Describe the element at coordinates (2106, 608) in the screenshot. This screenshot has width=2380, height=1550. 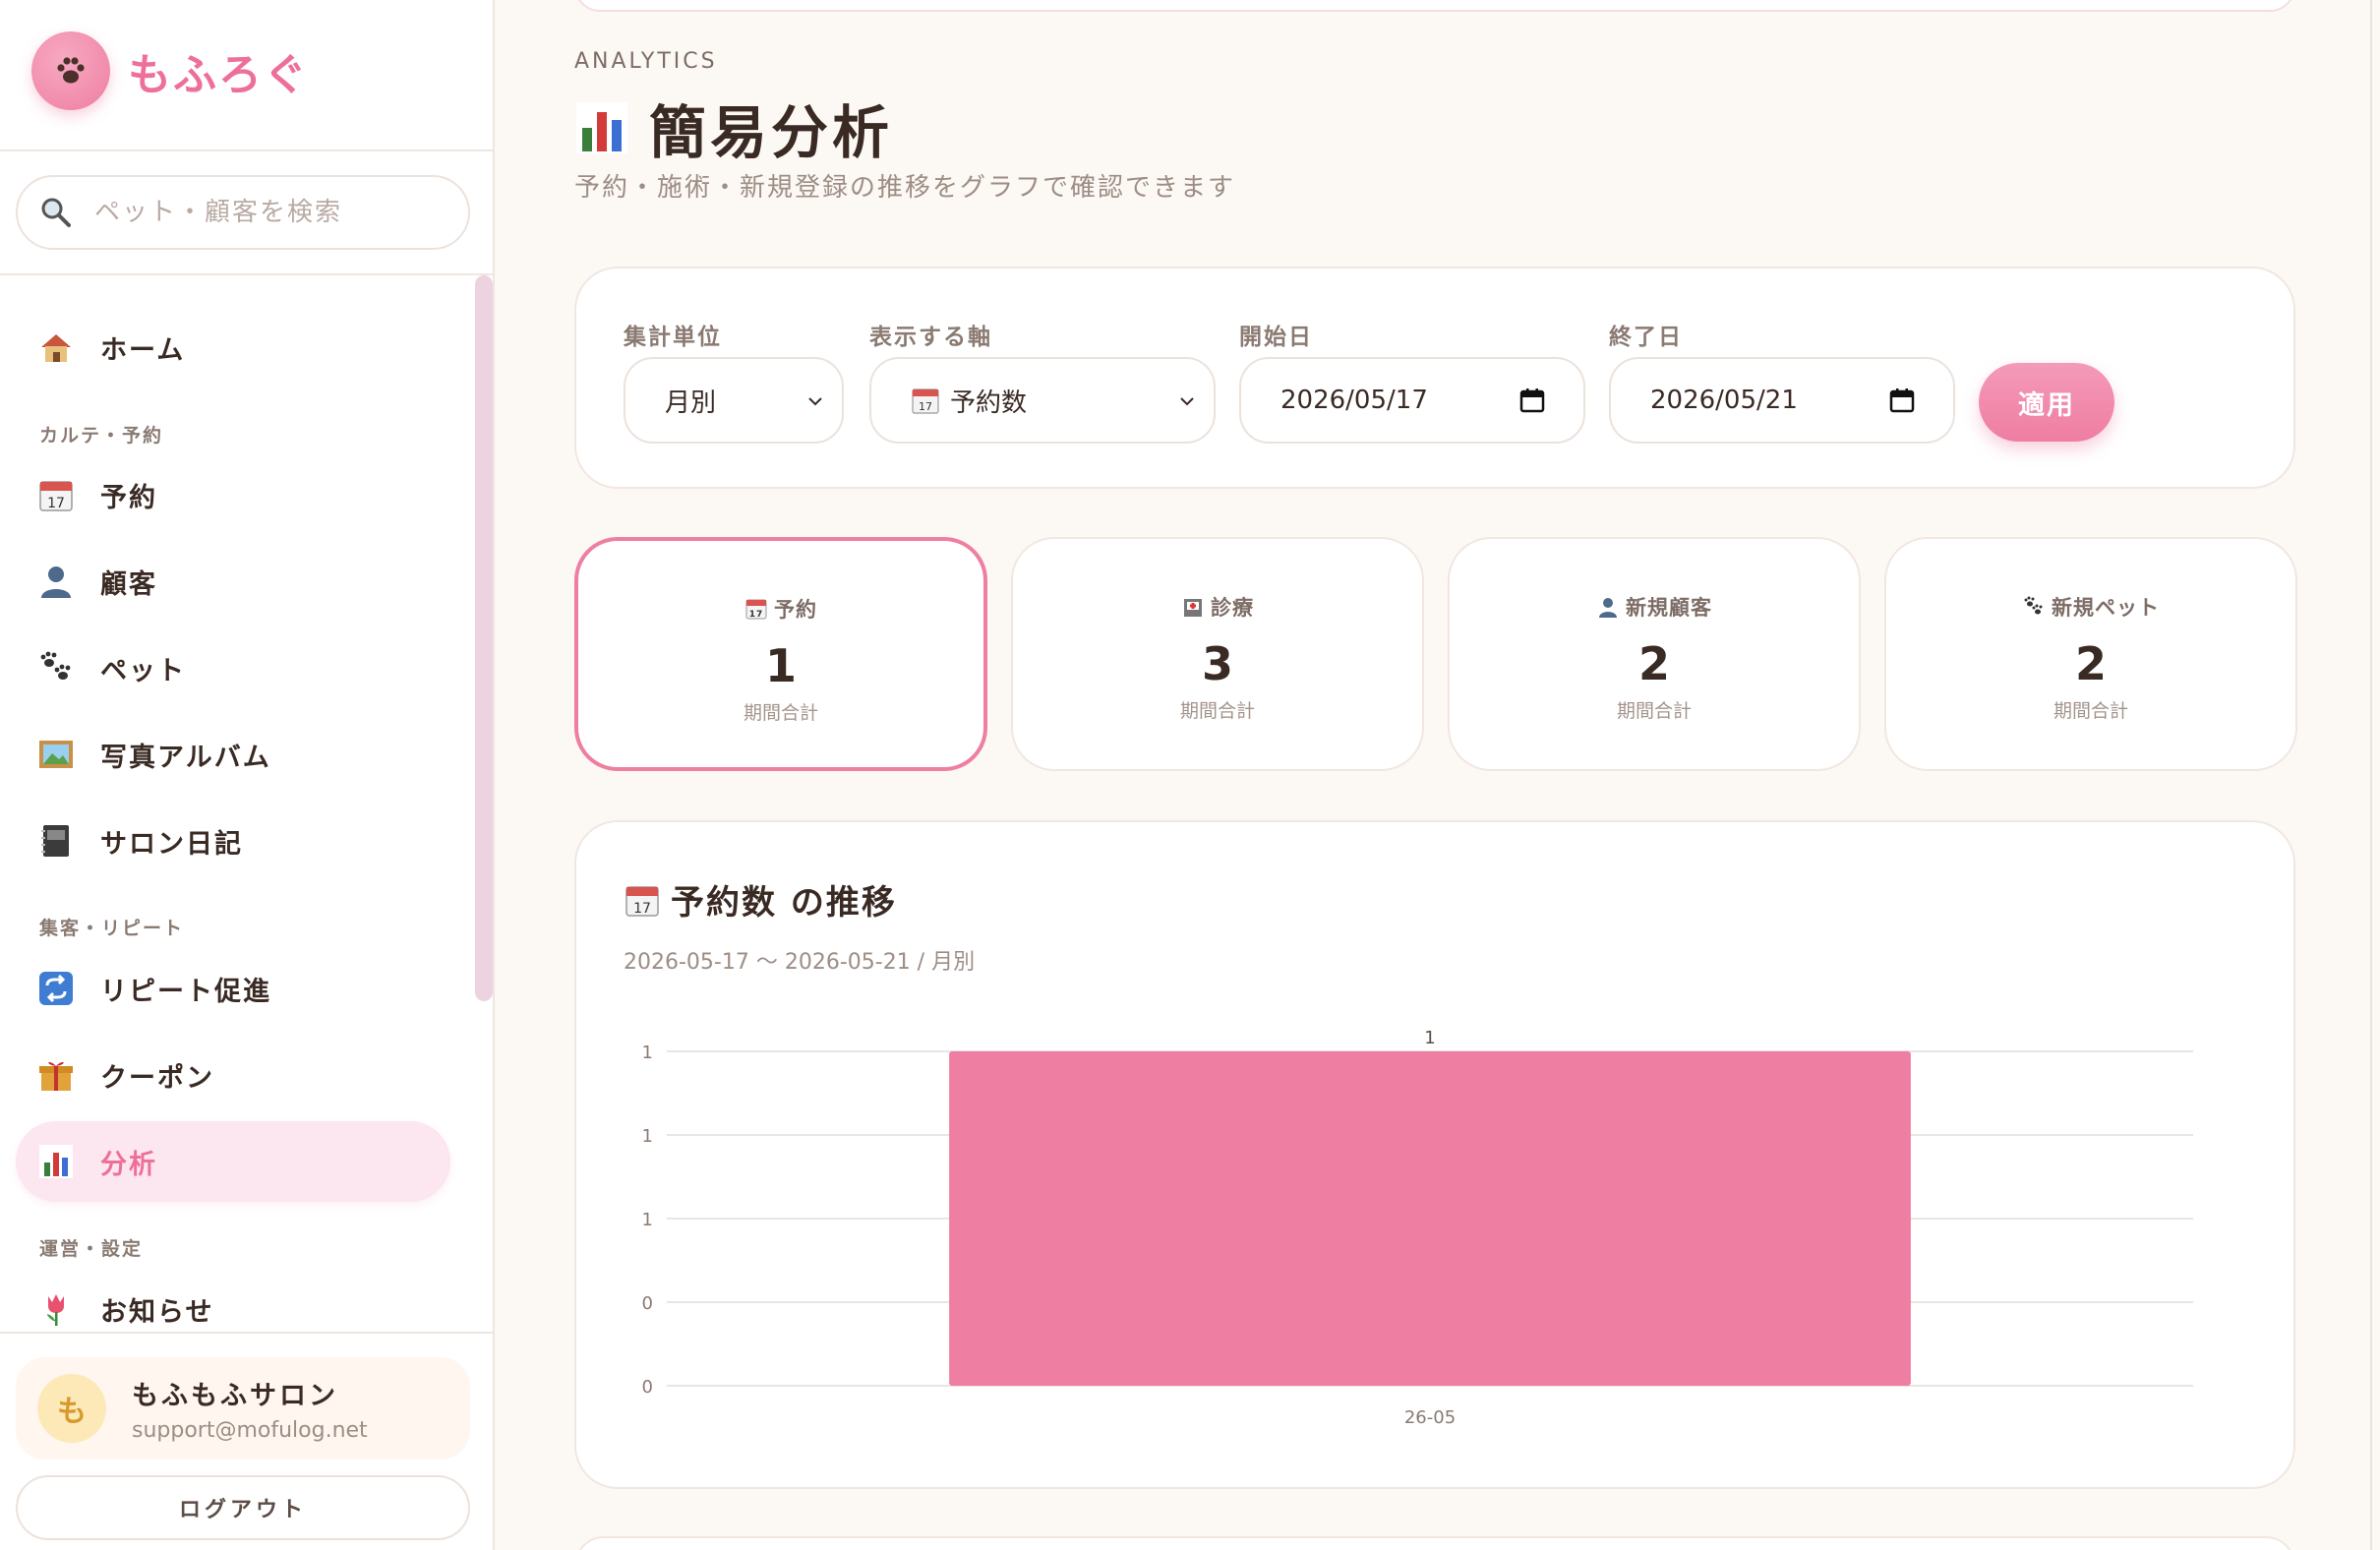
I see `stat-label: 新規ペット` at that location.